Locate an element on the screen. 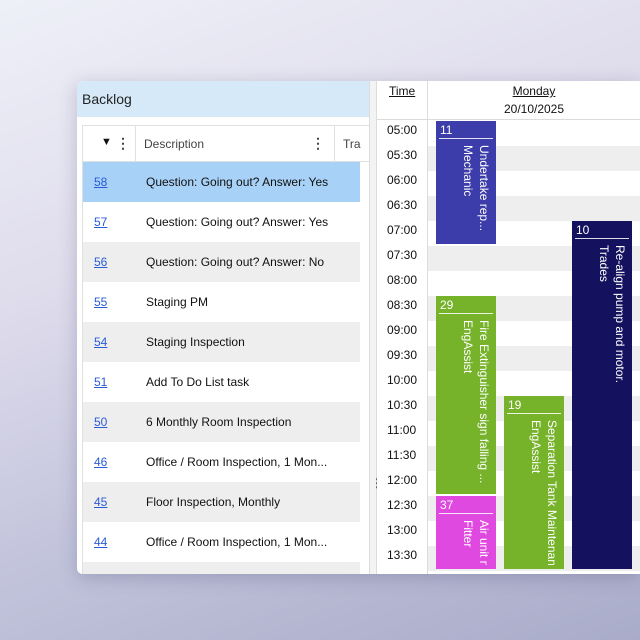 The width and height of the screenshot is (640, 640). row-description: Staging PM is located at coordinates (177, 302).